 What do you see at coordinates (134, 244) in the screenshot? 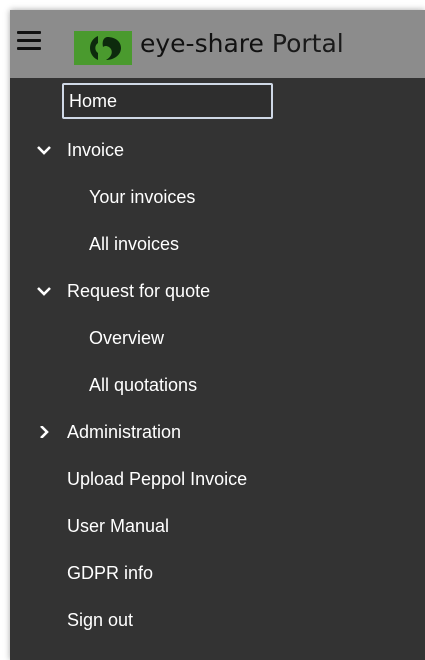
I see `nav-item-all-invoices-label: All invoices` at bounding box center [134, 244].